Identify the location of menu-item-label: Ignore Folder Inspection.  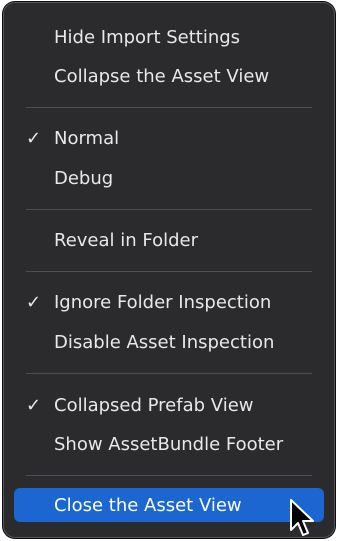
(163, 302).